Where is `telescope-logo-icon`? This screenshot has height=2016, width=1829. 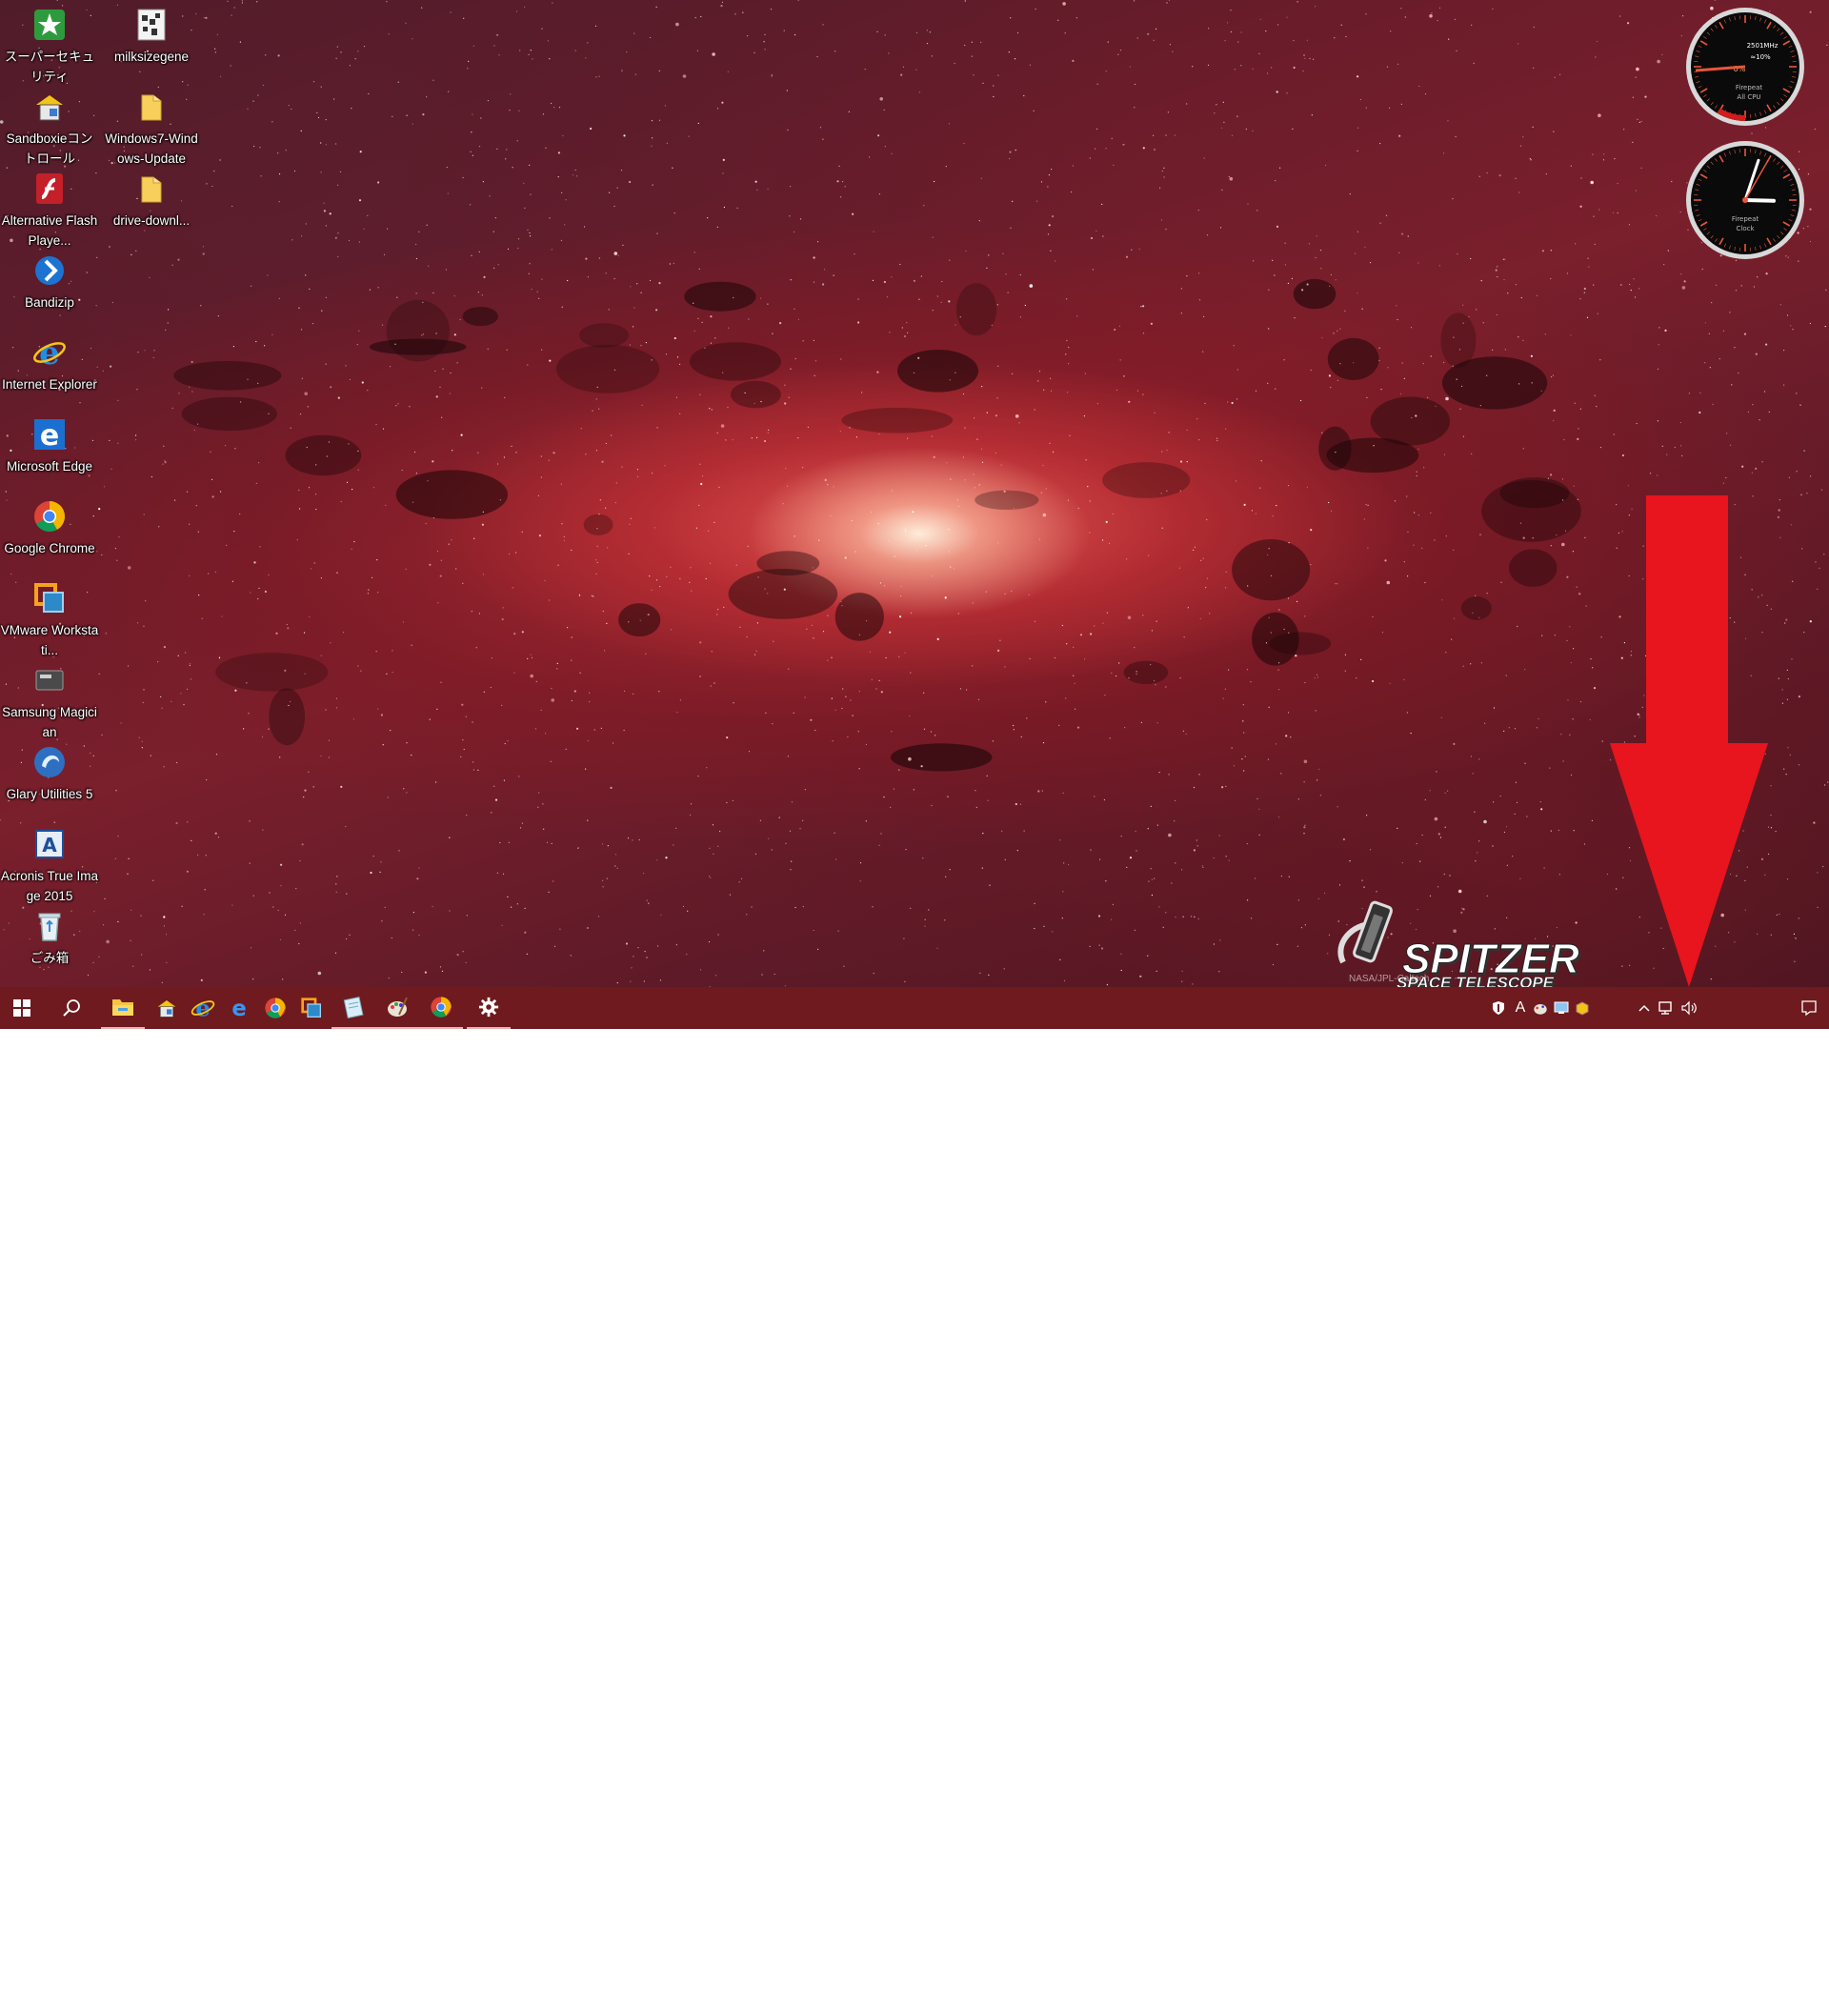 telescope-logo-icon is located at coordinates (1372, 938).